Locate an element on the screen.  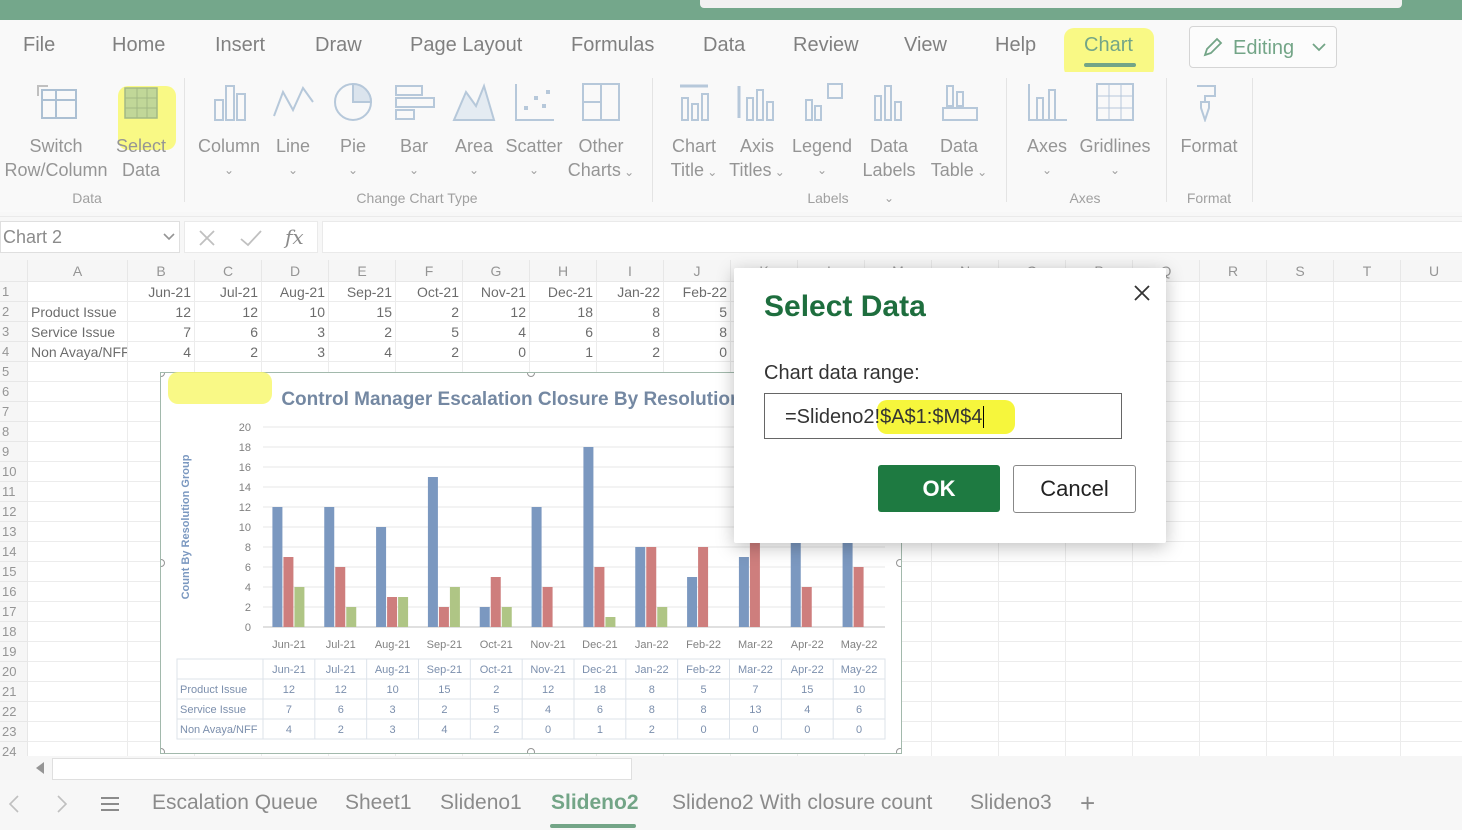
ok-button: OK is located at coordinates (939, 488).